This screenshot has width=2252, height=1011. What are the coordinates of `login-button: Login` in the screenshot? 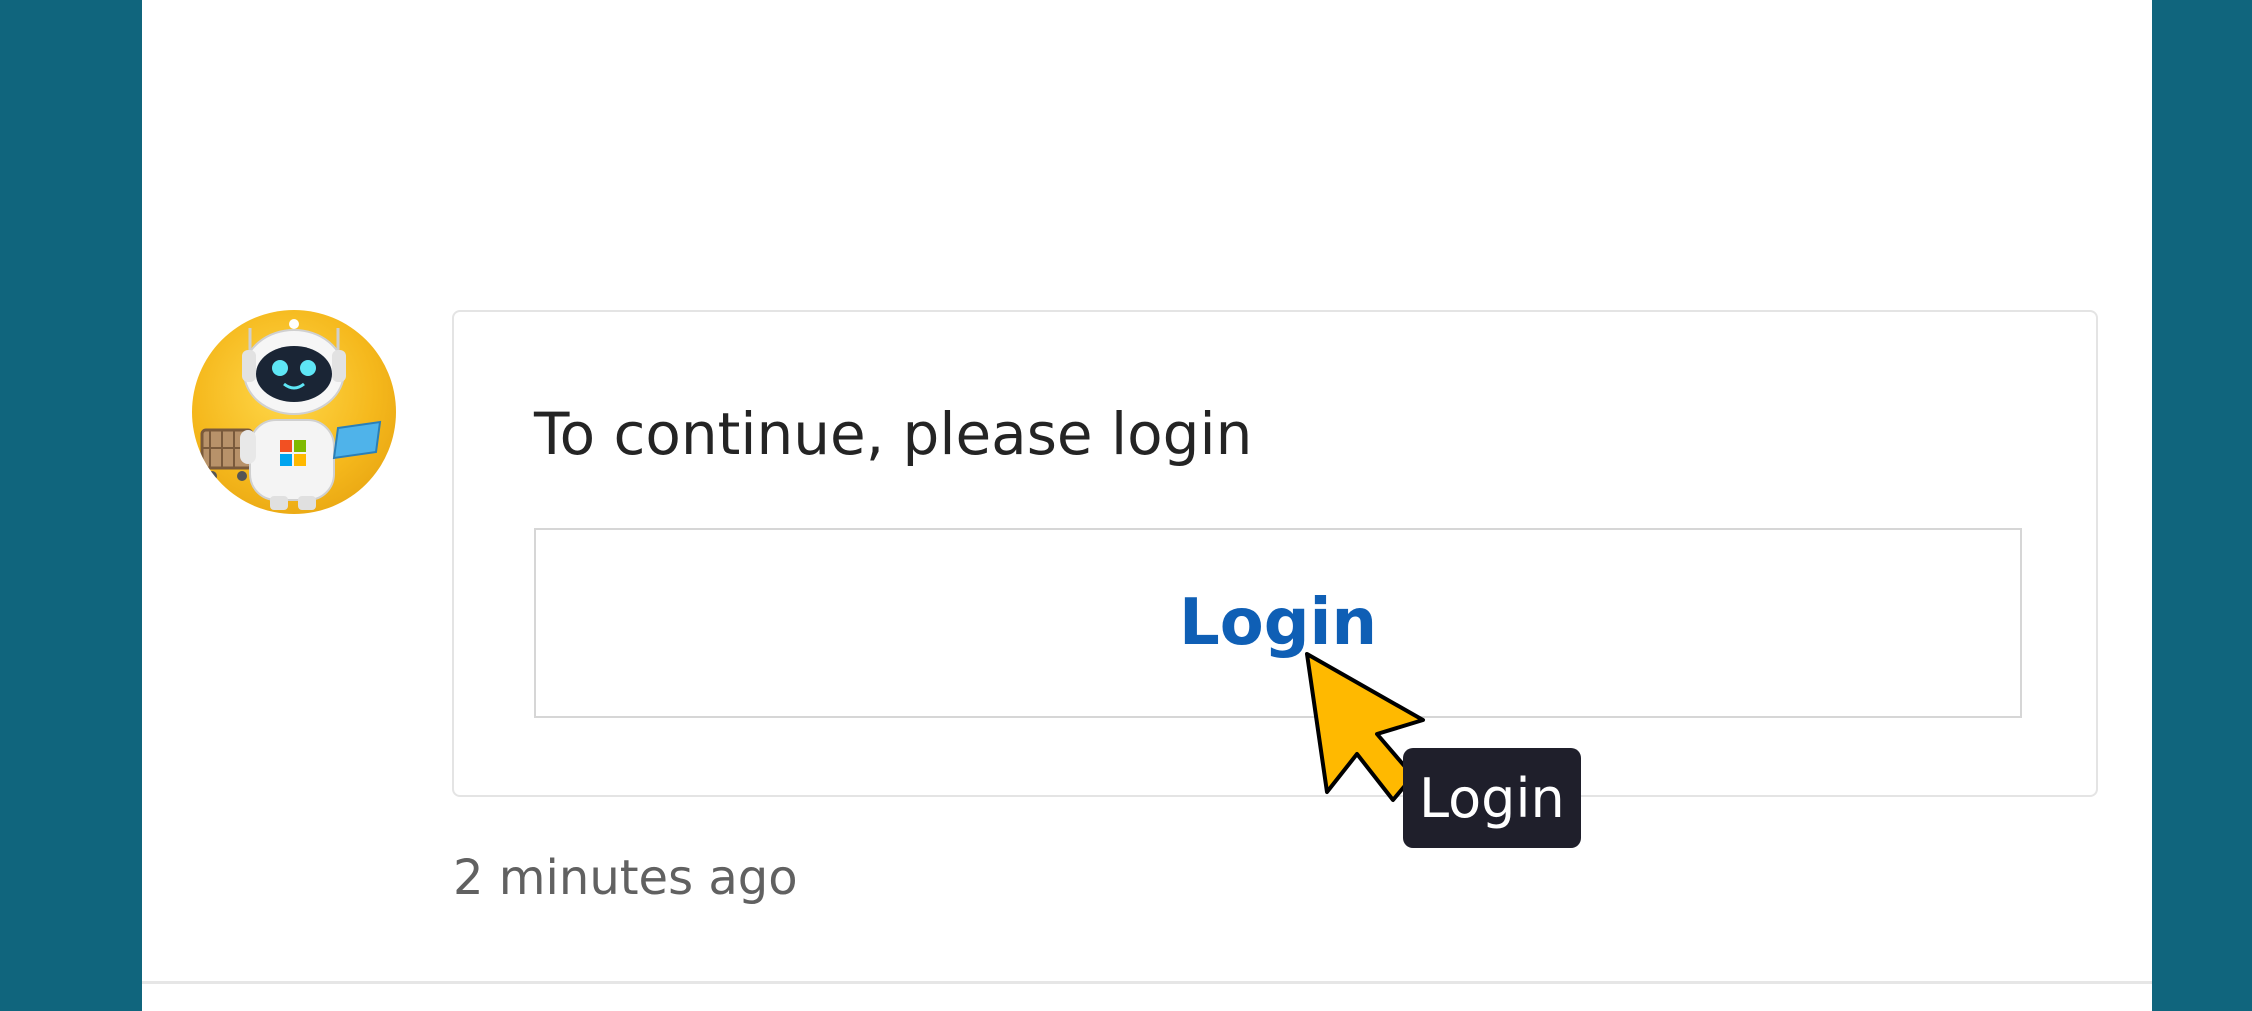 It's located at (1278, 623).